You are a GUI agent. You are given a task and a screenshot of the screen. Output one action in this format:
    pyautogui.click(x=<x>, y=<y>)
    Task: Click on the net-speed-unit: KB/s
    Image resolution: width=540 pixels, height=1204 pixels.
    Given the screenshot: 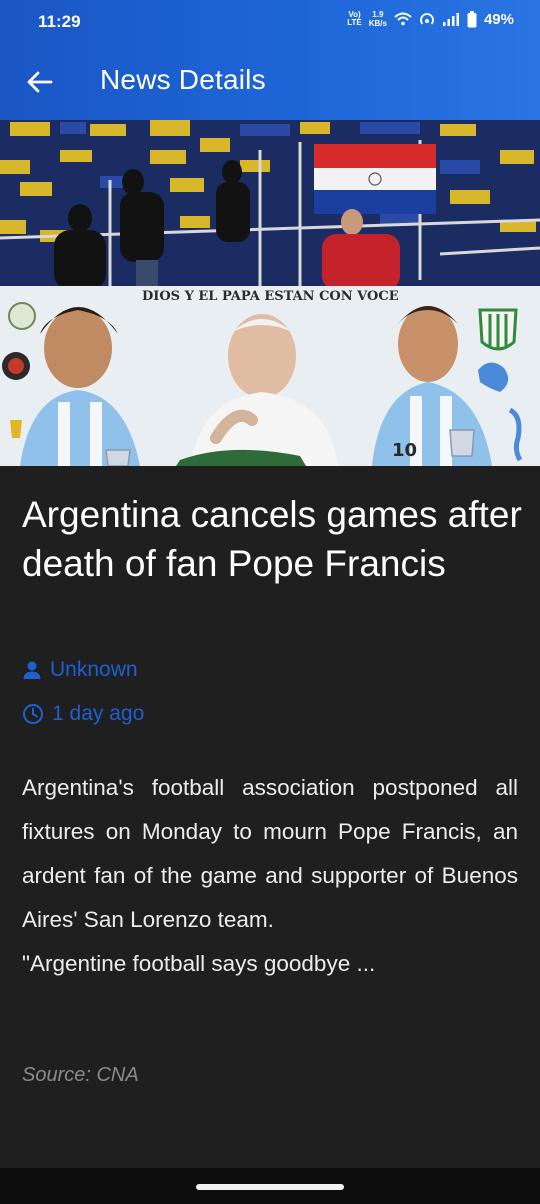 What is the action you would take?
    pyautogui.click(x=377, y=23)
    